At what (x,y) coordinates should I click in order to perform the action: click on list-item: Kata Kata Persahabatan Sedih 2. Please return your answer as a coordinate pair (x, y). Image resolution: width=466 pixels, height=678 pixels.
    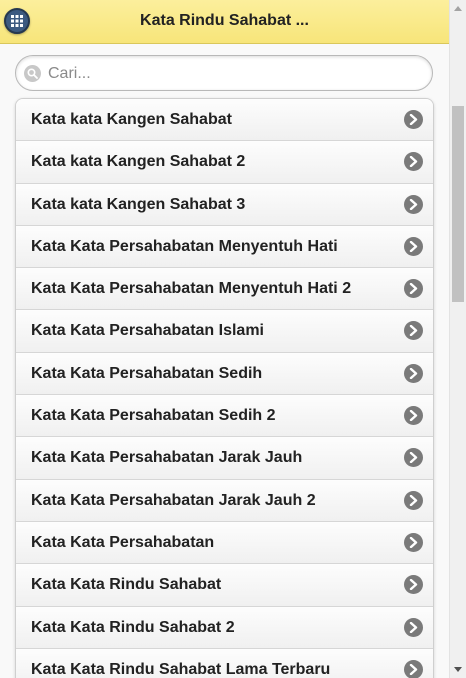
    Looking at the image, I should click on (224, 416).